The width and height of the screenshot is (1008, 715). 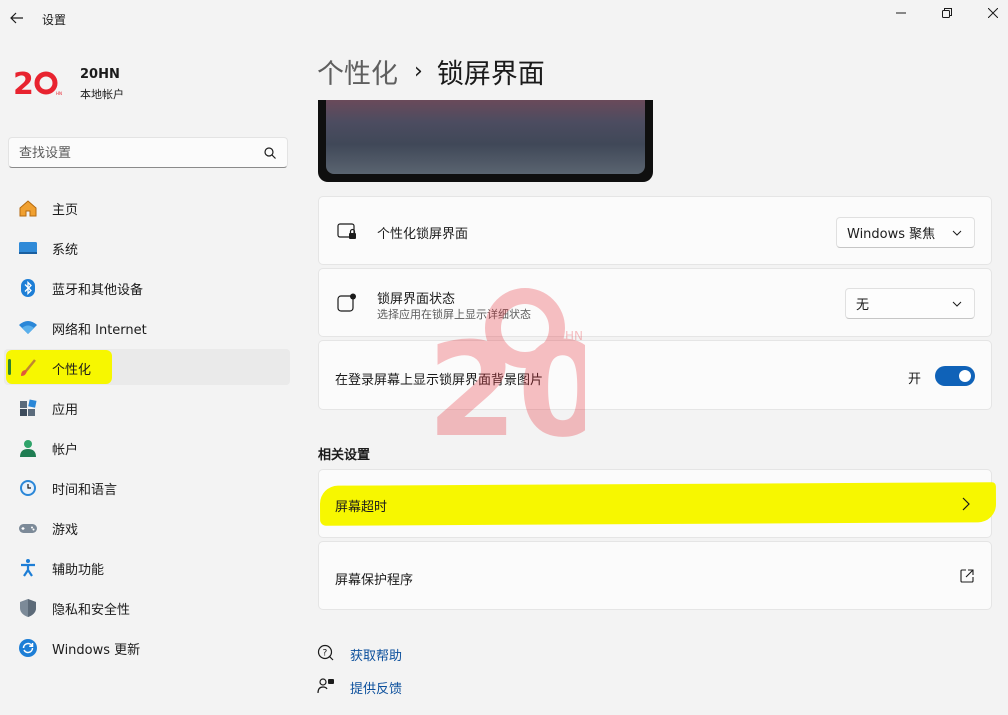 I want to click on brand-logo-icon: 2 HN, so click(x=37, y=84).